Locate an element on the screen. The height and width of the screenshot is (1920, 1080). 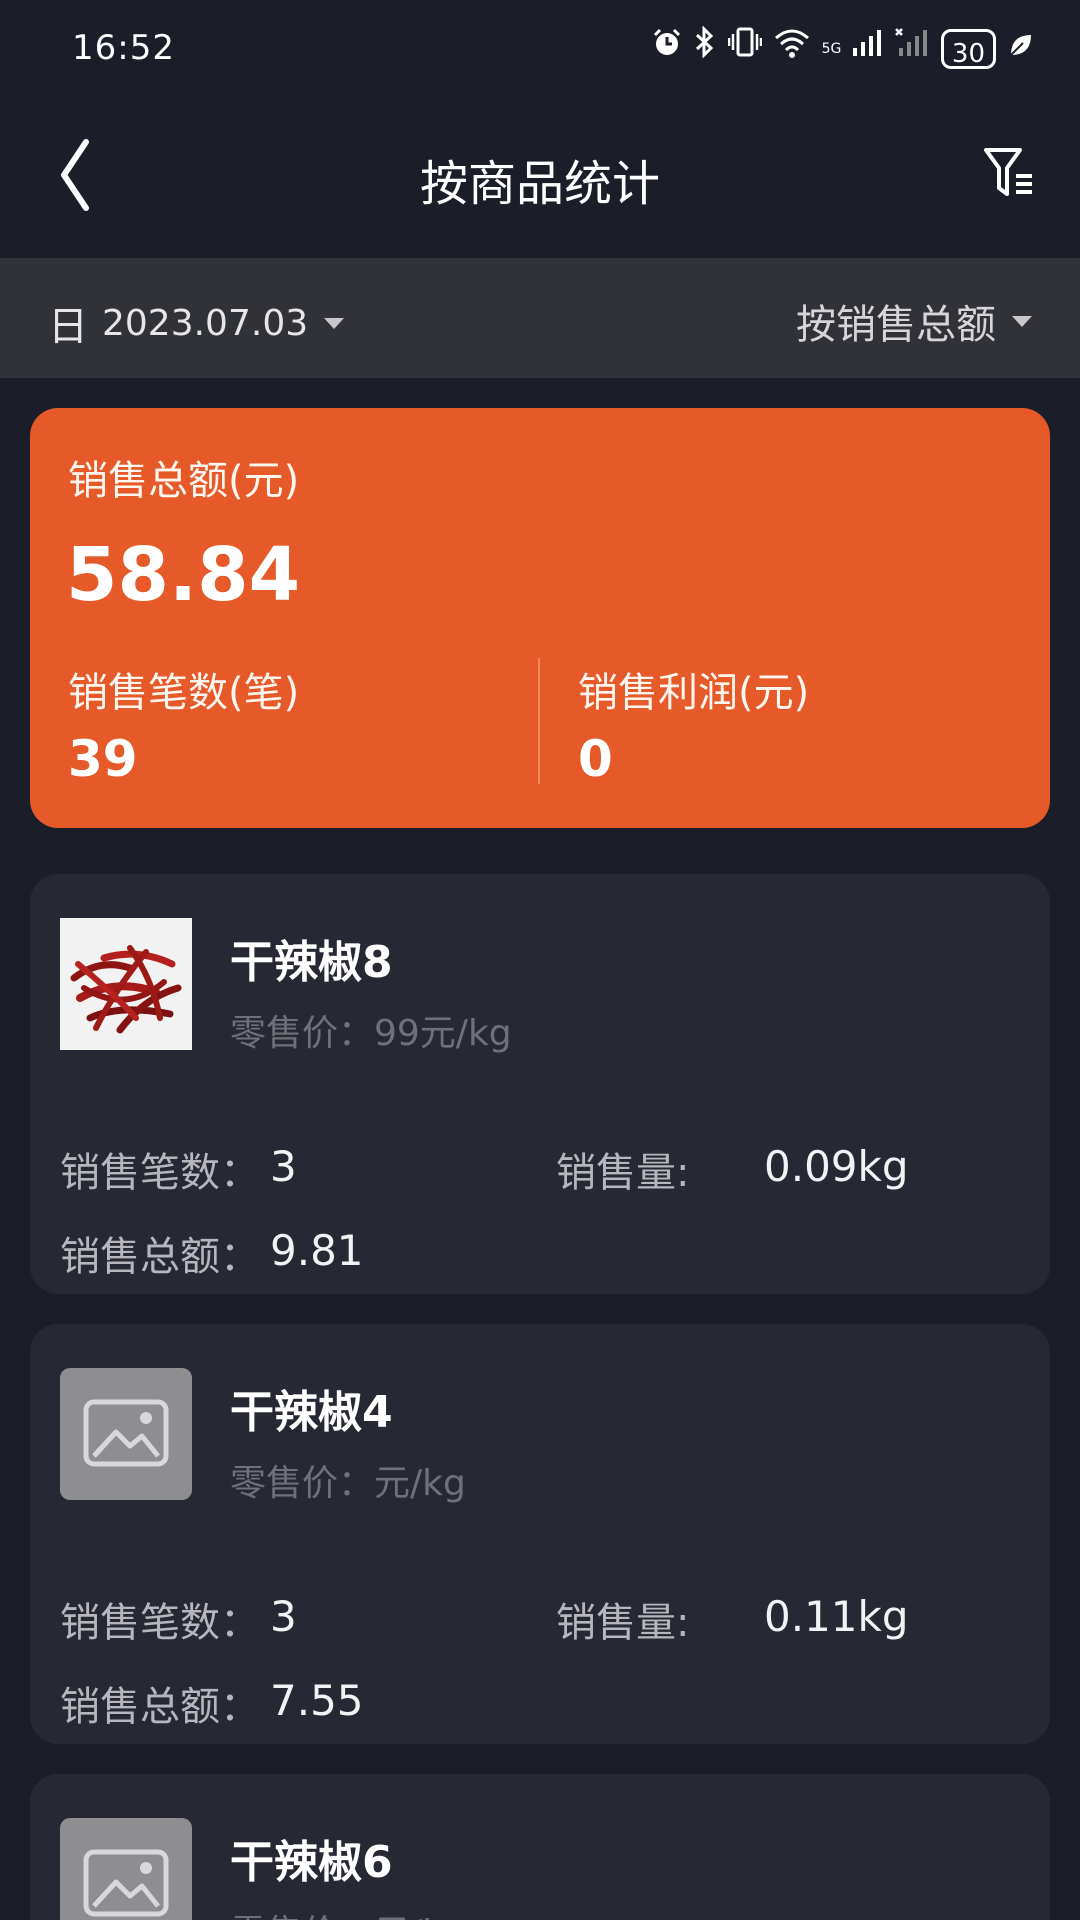
sort-value: 按销售总额 is located at coordinates (896, 325).